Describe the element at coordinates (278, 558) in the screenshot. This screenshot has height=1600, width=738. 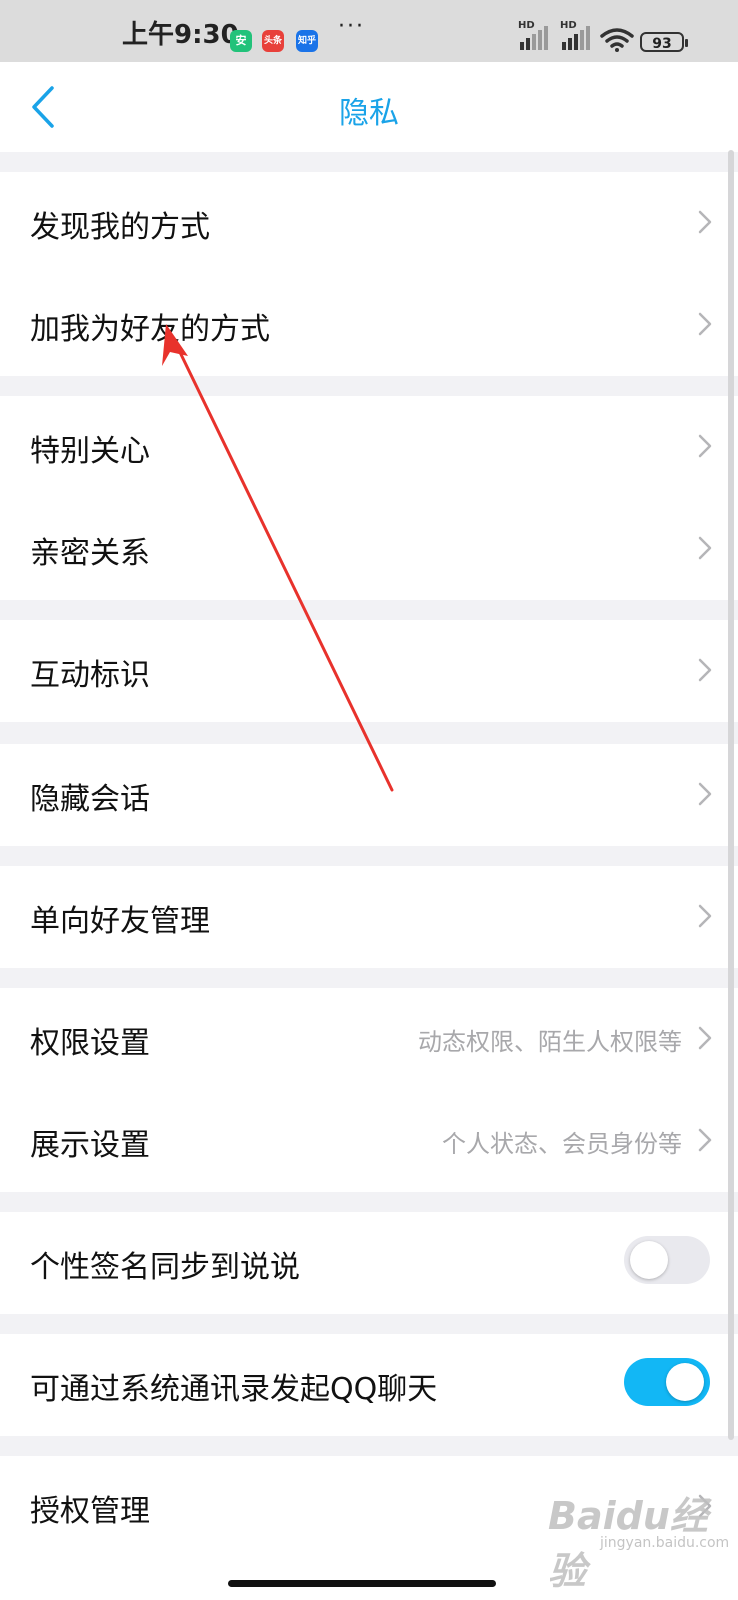
I see `annotation-arrow` at that location.